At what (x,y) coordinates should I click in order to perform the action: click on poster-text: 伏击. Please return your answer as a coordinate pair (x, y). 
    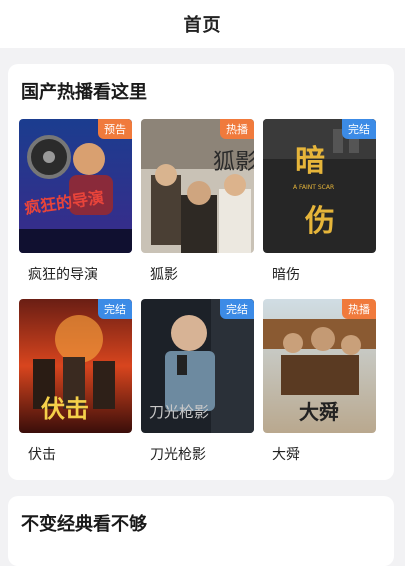
    Looking at the image, I should click on (65, 408).